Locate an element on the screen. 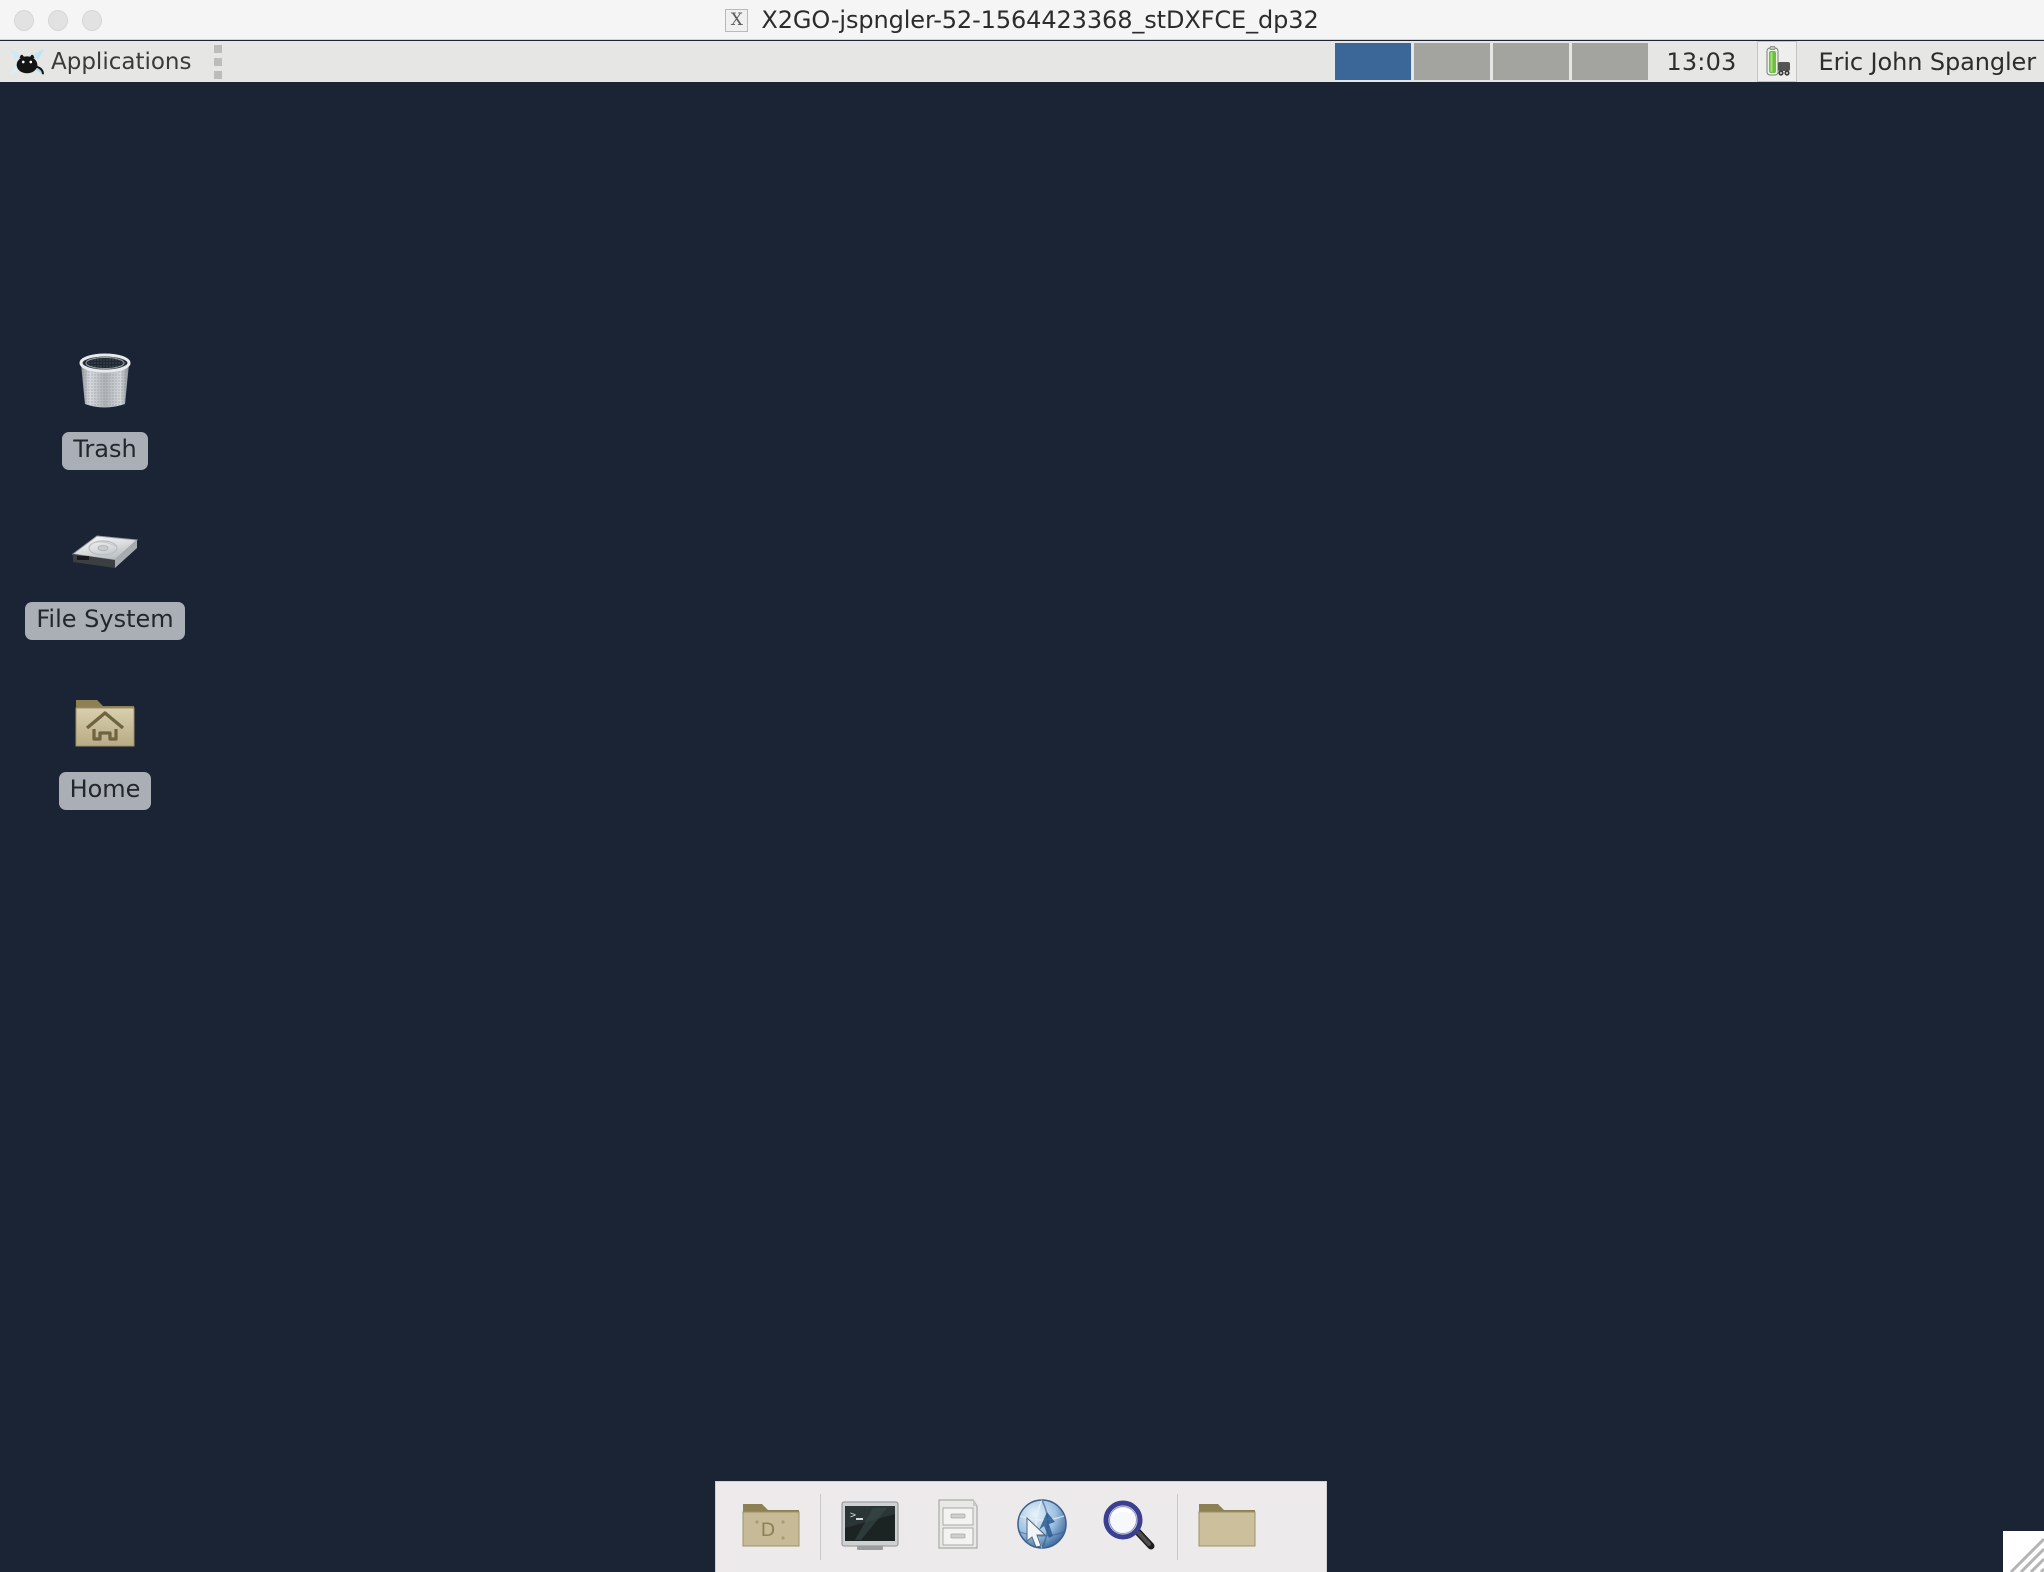  desktop-icon-home: Home is located at coordinates (105, 745).